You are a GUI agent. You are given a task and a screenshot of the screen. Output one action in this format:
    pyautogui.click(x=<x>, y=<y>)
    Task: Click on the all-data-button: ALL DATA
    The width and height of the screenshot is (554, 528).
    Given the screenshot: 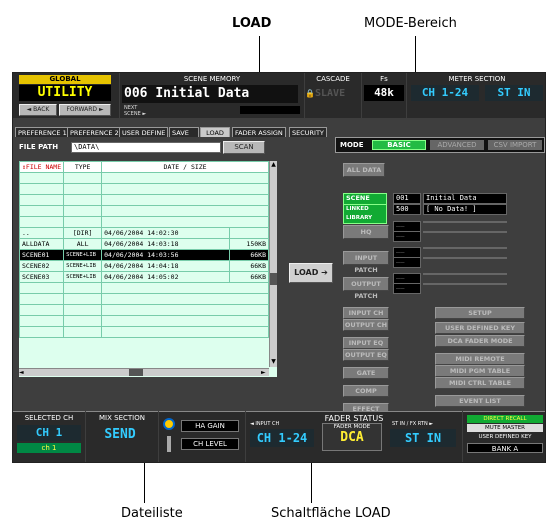 What is the action you would take?
    pyautogui.click(x=364, y=170)
    